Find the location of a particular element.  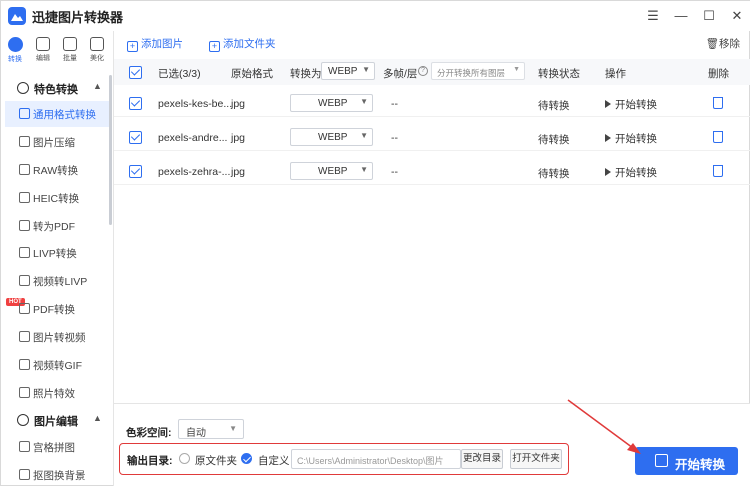

sidebar-item-label: PDF转换 is located at coordinates (54, 310).